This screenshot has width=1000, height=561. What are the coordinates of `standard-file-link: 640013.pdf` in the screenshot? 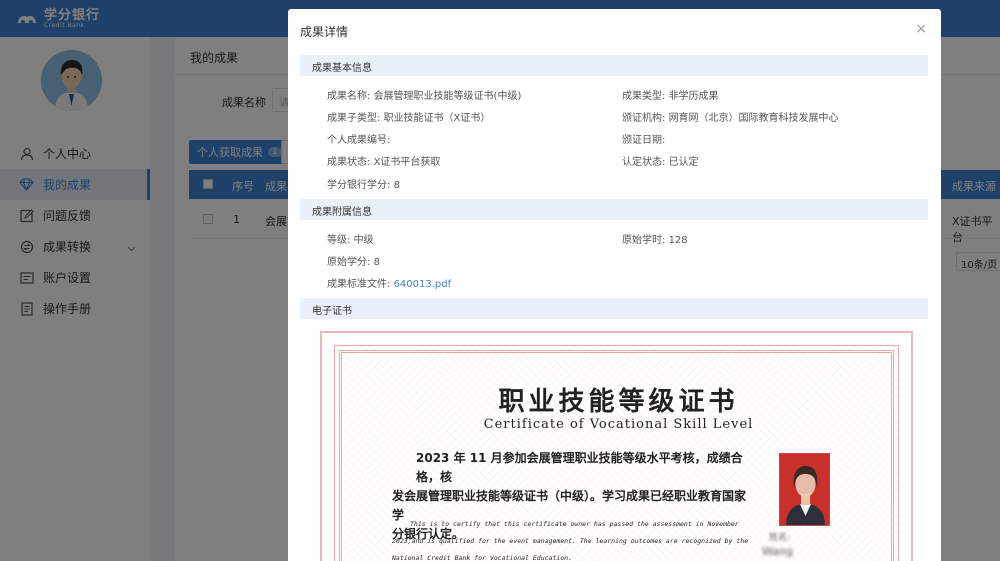 It's located at (423, 284).